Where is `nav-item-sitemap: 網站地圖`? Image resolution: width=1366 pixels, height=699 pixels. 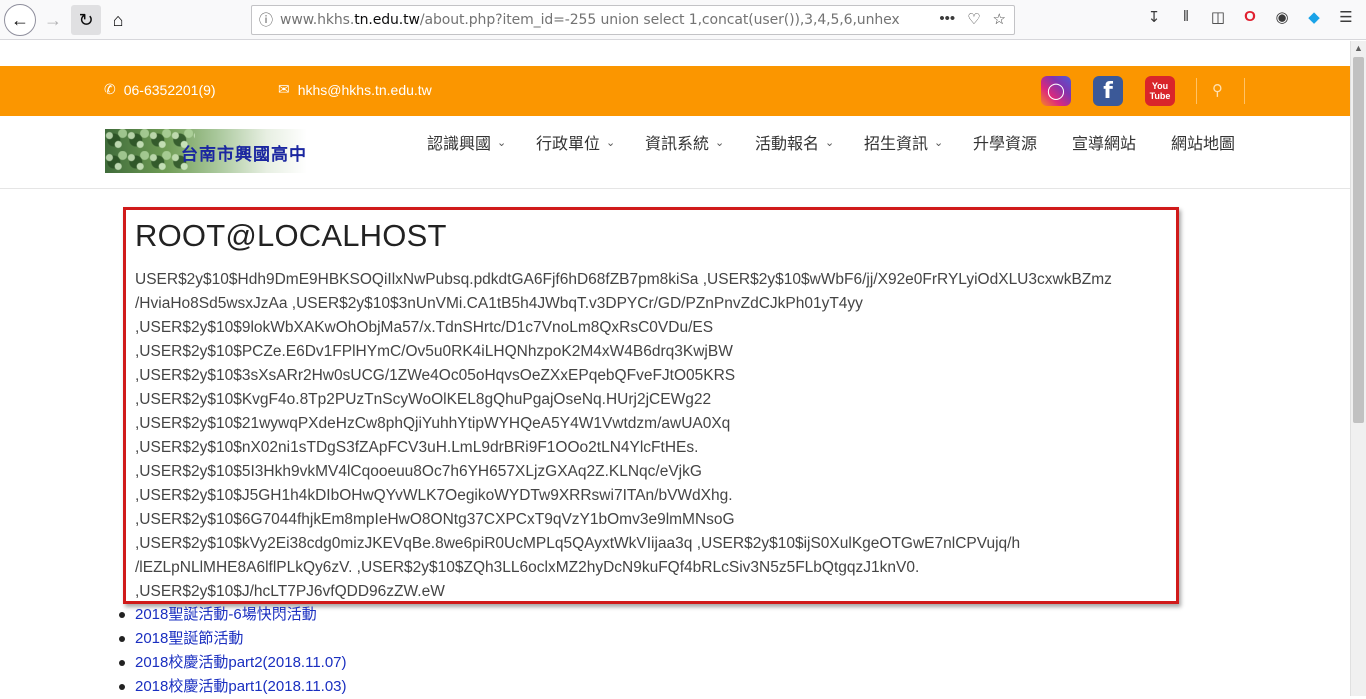
nav-item-sitemap: 網站地圖 is located at coordinates (1203, 142).